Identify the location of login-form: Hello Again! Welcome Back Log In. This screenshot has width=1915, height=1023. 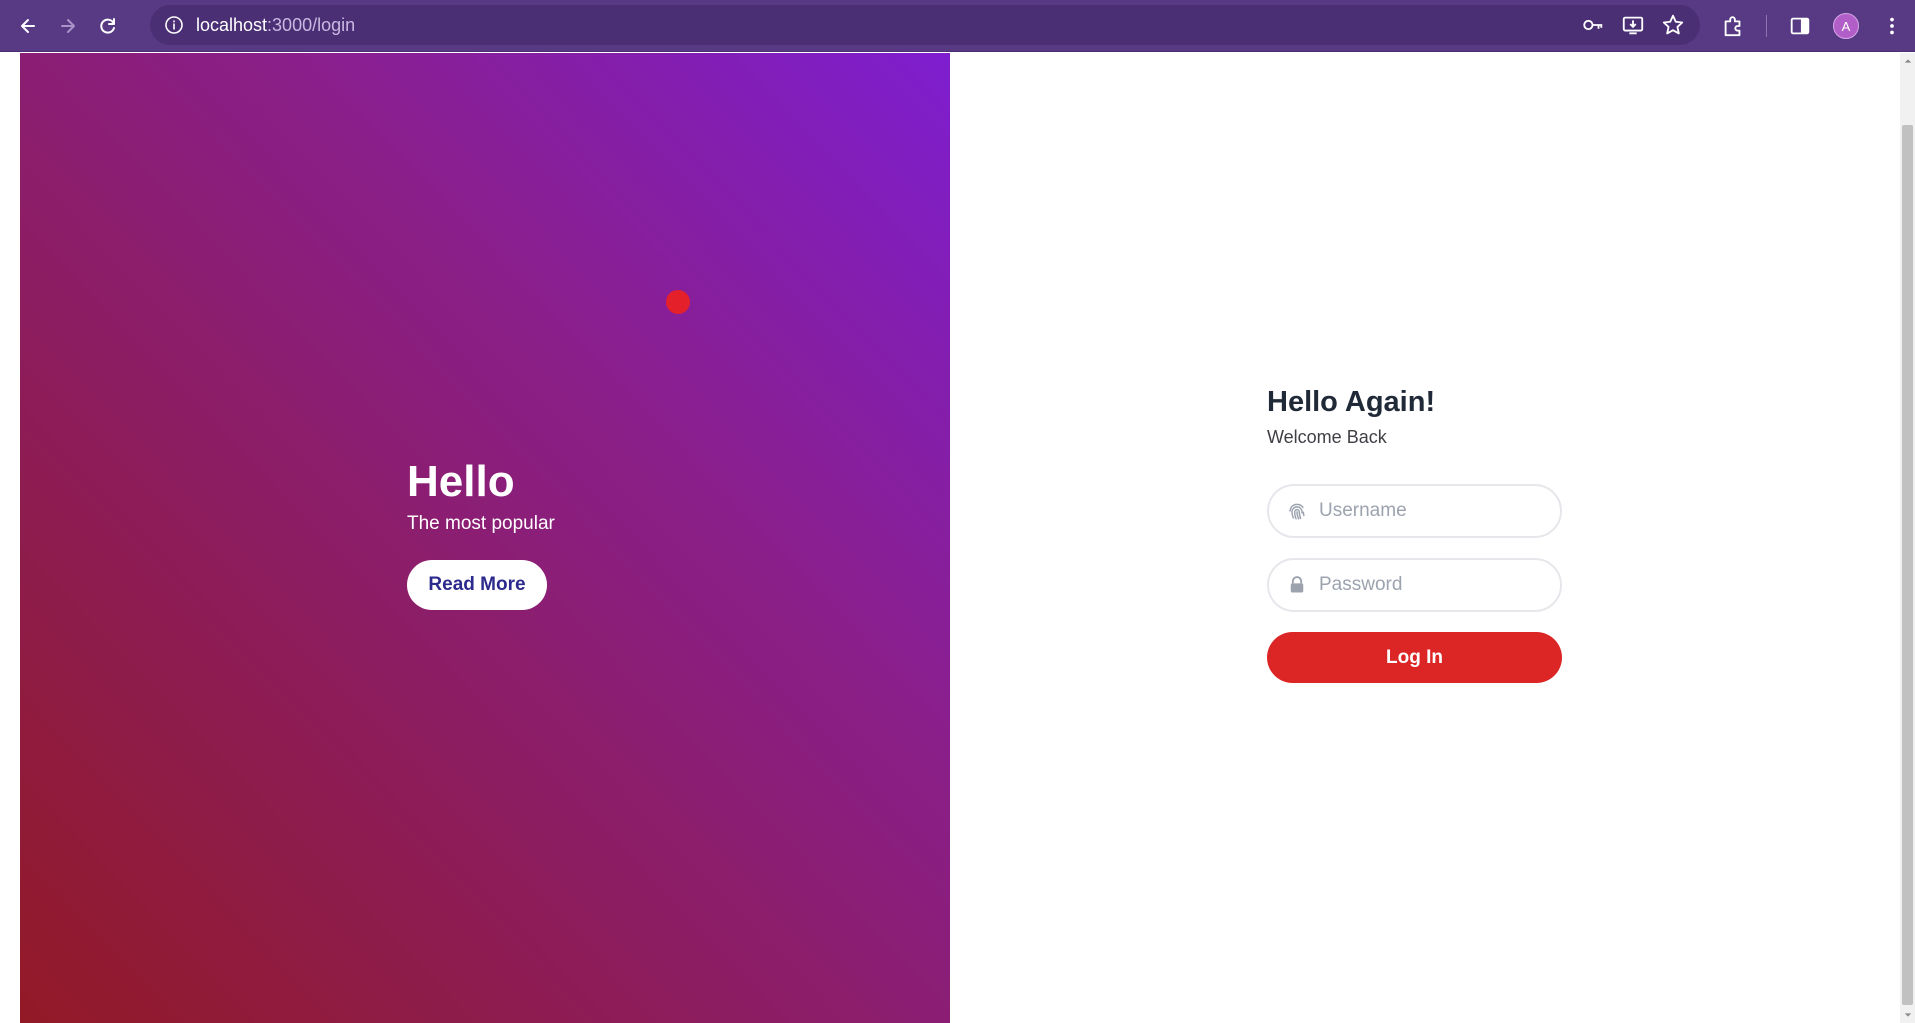
(1414, 533).